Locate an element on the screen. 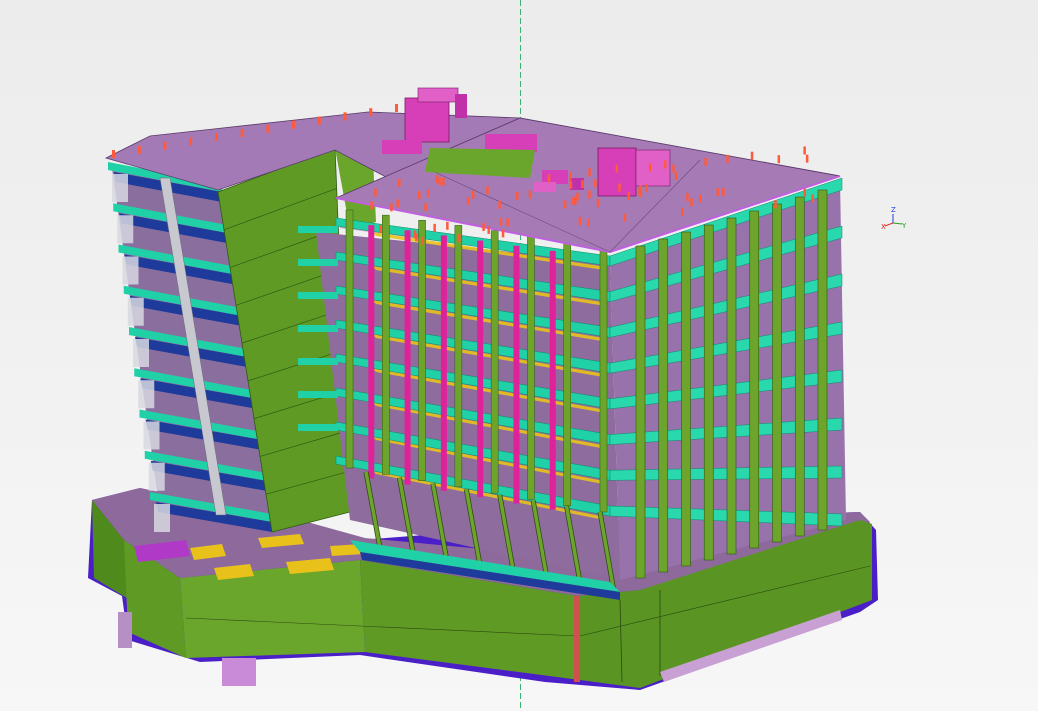 This screenshot has height=711, width=1038. podium-red-column is located at coordinates (577, 639).